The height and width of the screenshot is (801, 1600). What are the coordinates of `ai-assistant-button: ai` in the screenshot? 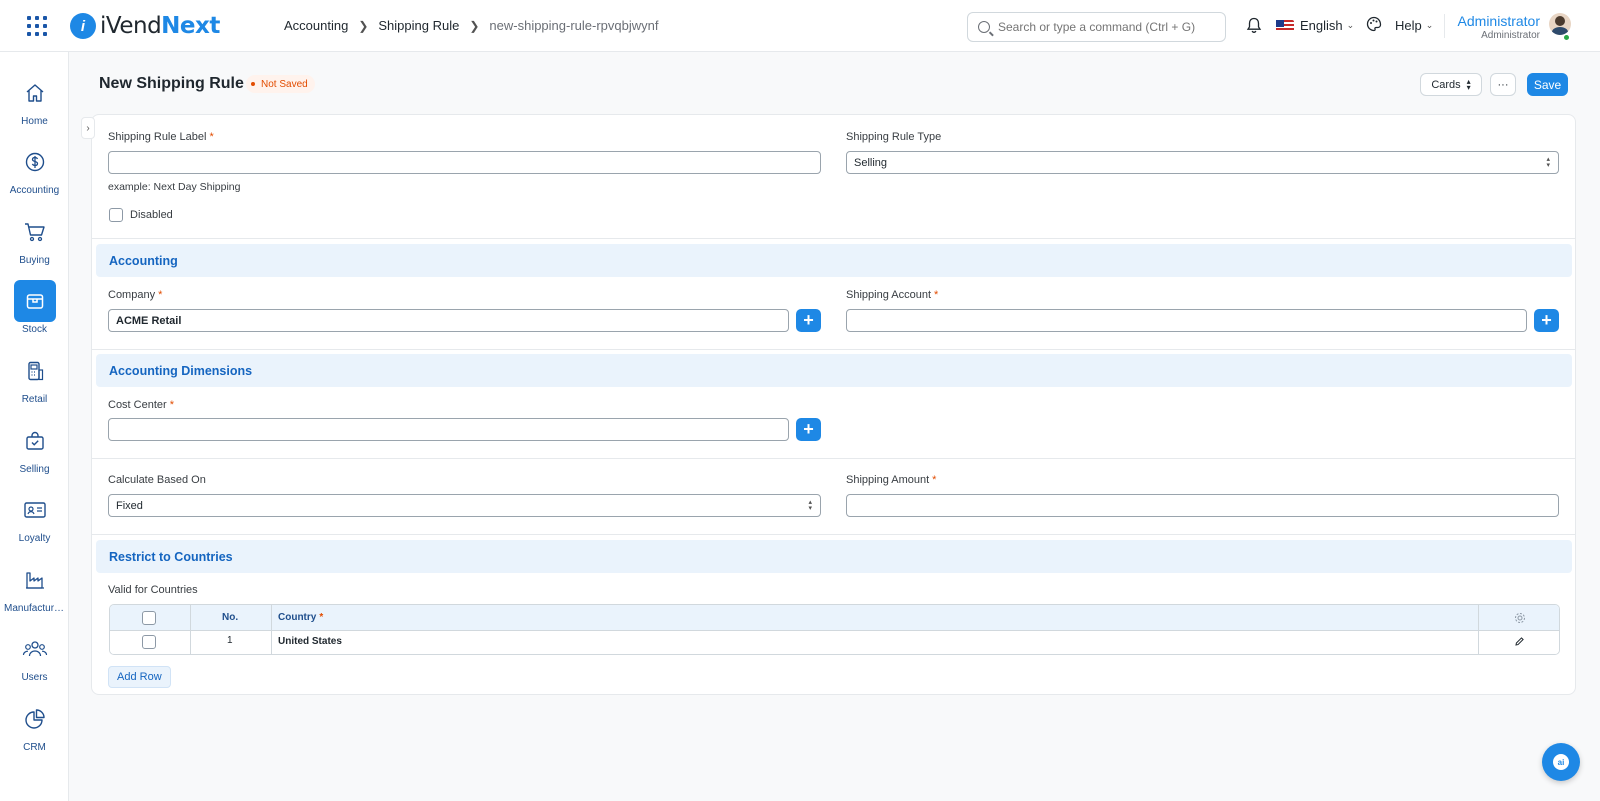 It's located at (1561, 762).